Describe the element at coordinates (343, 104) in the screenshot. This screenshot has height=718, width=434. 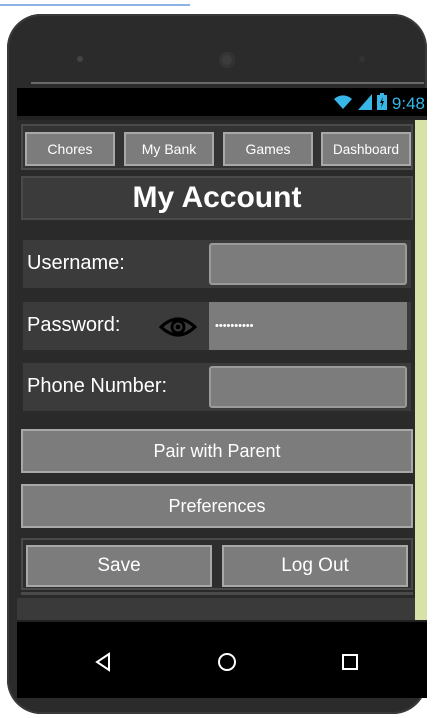
I see `wifi-icon` at that location.